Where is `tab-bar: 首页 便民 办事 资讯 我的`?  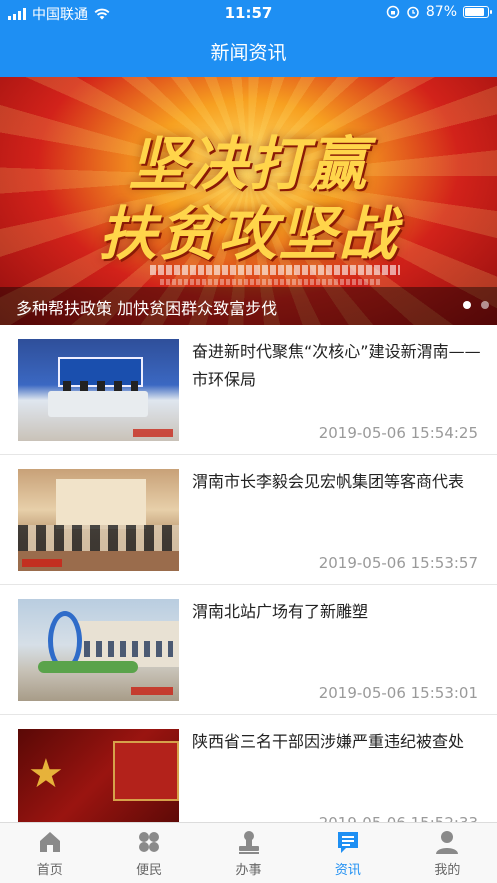 tab-bar: 首页 便民 办事 资讯 我的 is located at coordinates (248, 852).